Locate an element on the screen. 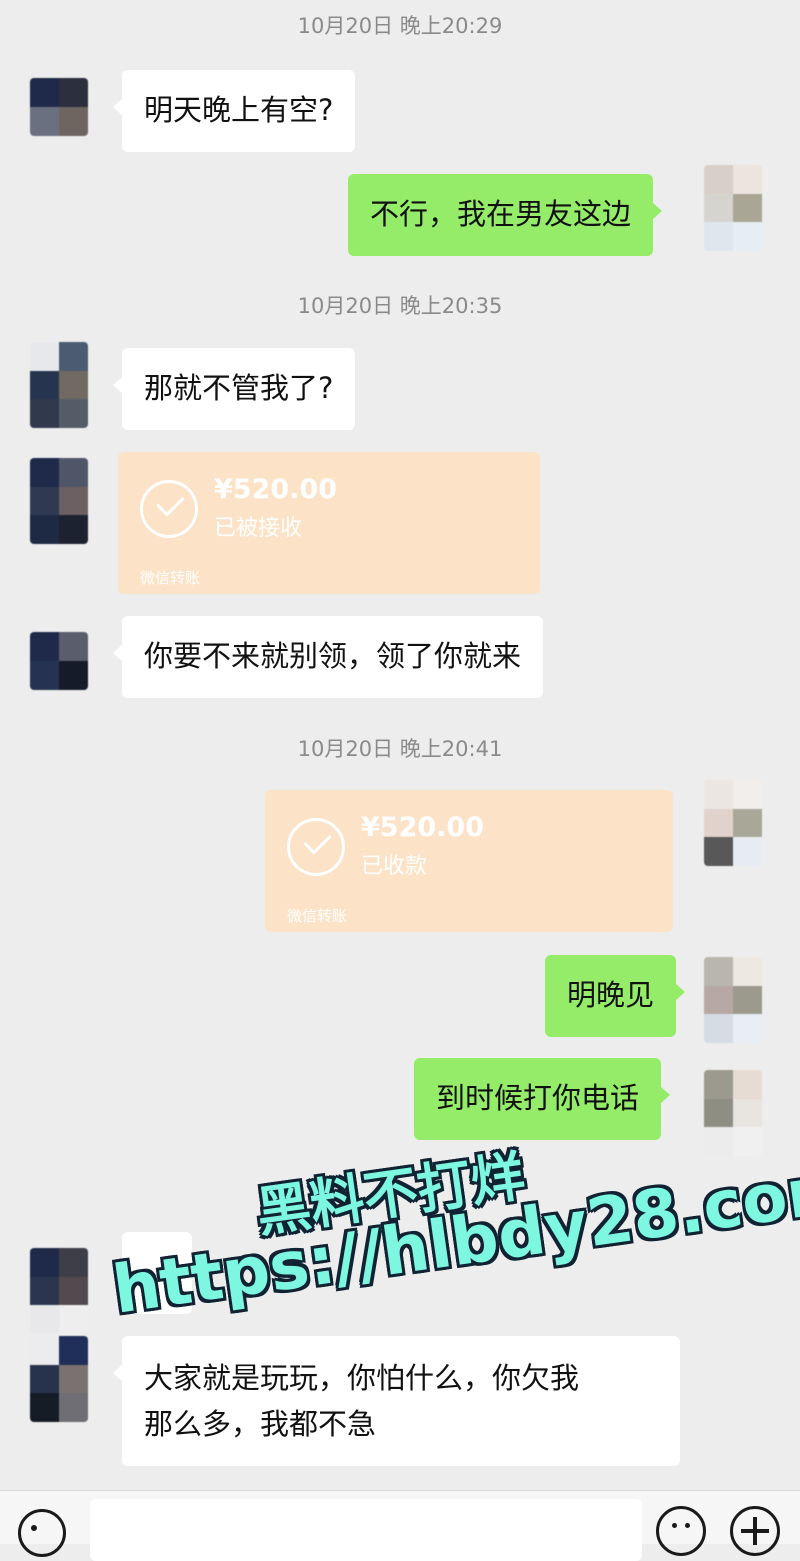  timestamp: 10月20日 晚上20:41 is located at coordinates (400, 749).